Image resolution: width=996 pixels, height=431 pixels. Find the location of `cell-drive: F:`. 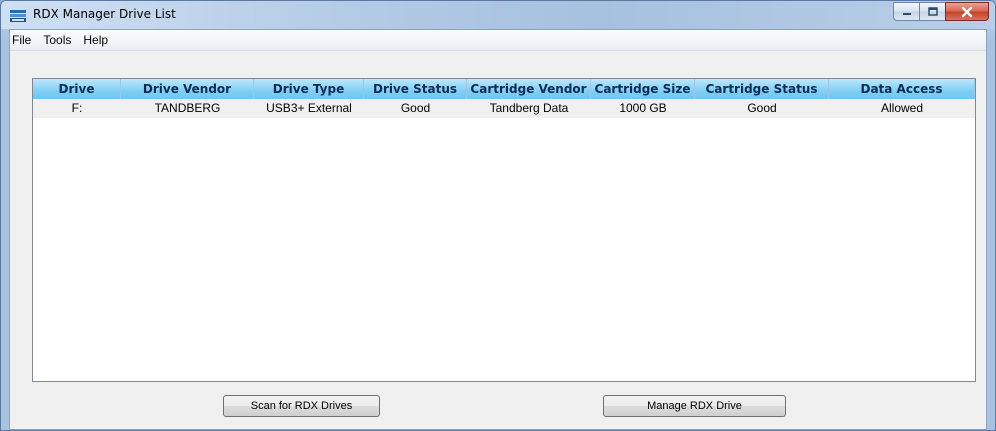

cell-drive: F: is located at coordinates (77, 108).